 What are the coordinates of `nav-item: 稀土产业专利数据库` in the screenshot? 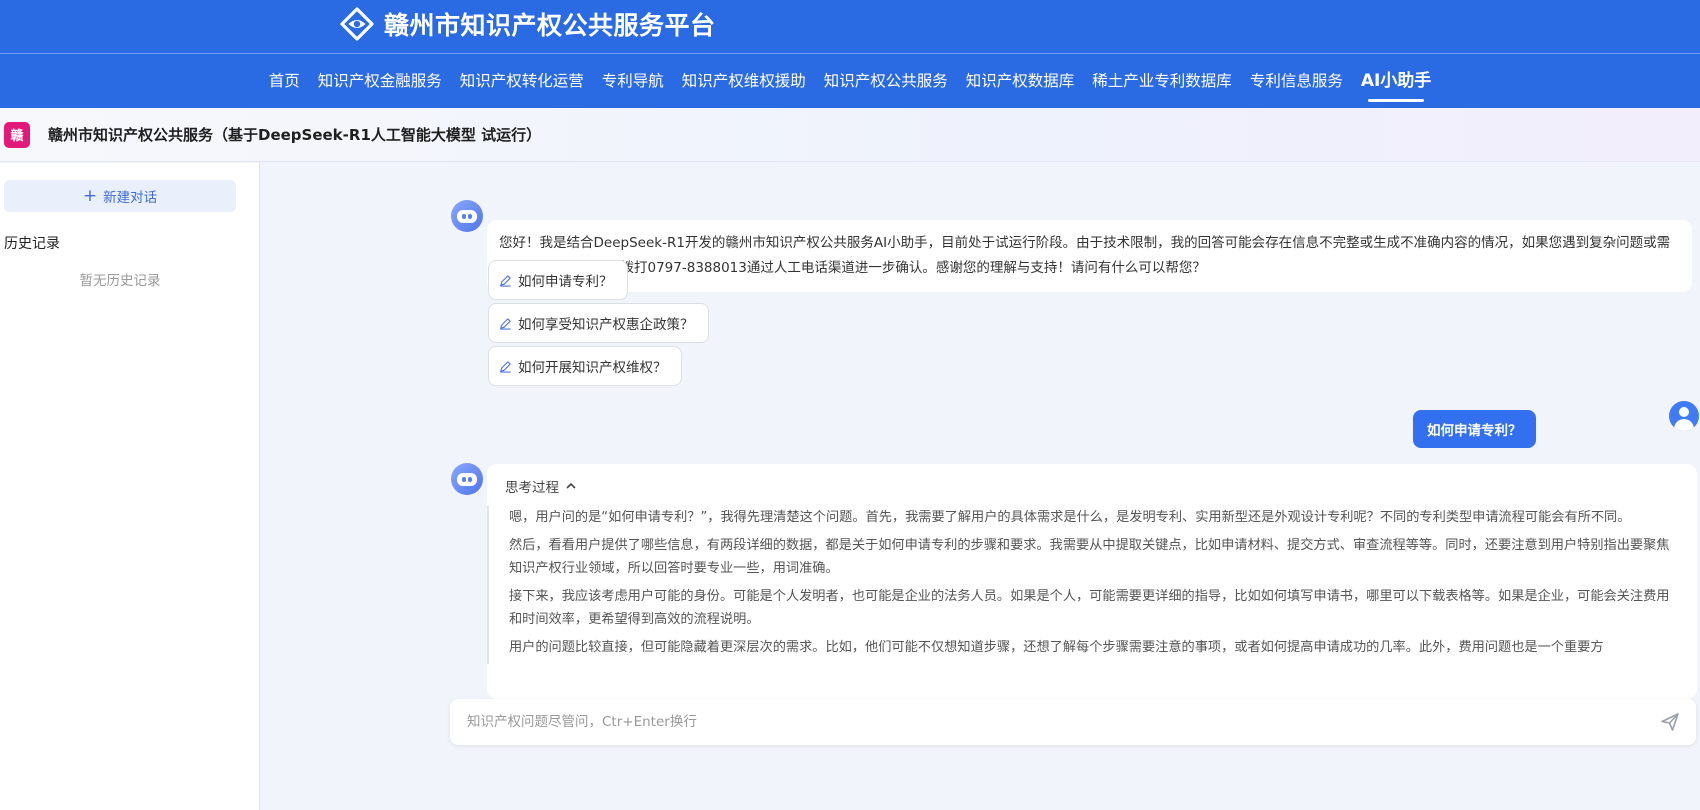 It's located at (1162, 81).